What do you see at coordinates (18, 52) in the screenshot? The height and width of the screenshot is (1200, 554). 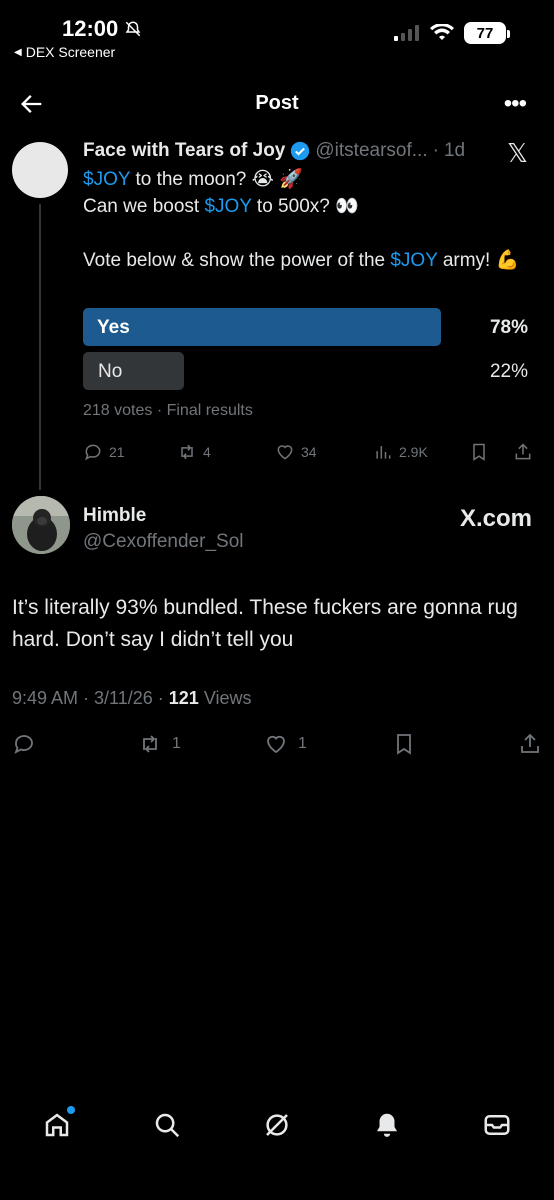 I see `back-triangle-icon: ◀` at bounding box center [18, 52].